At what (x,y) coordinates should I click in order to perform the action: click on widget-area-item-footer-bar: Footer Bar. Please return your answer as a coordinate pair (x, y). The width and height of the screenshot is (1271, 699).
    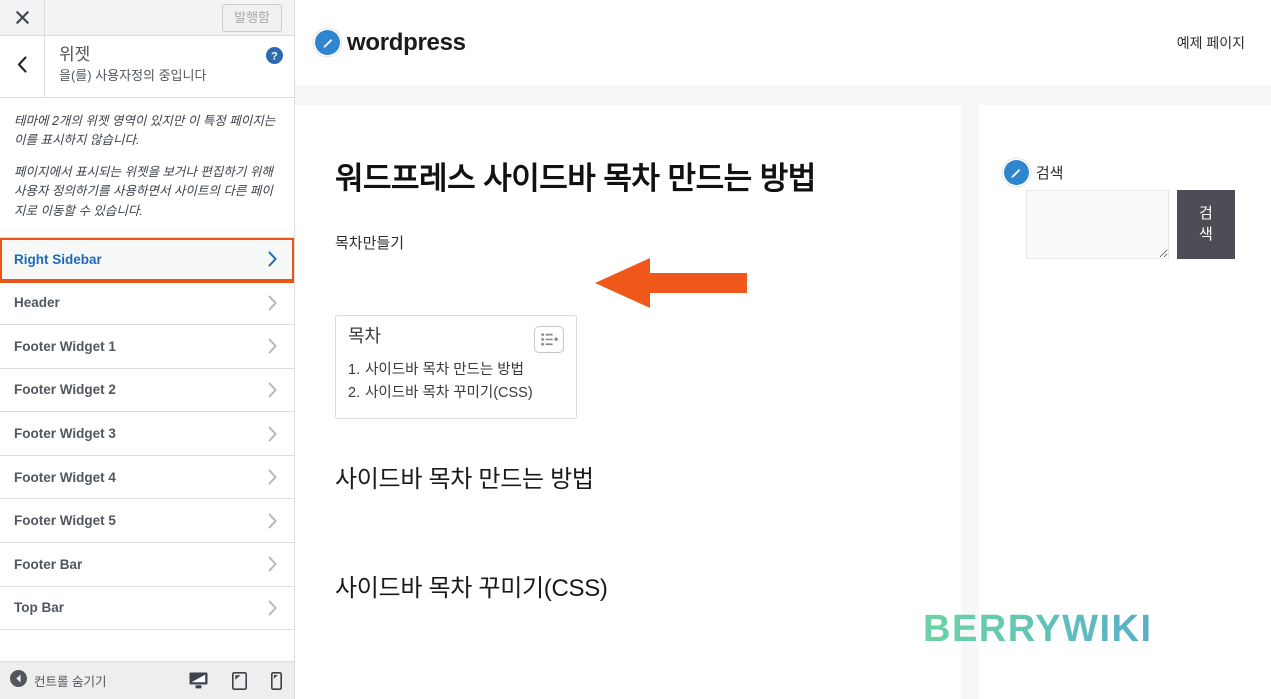
    Looking at the image, I should click on (147, 565).